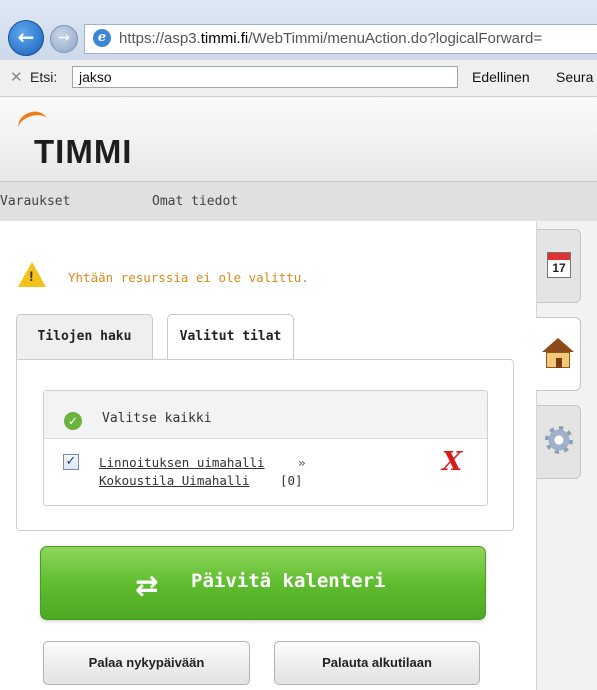 The image size is (597, 690). I want to click on select-all-row: ✓ Valitse kaikki, so click(265, 415).